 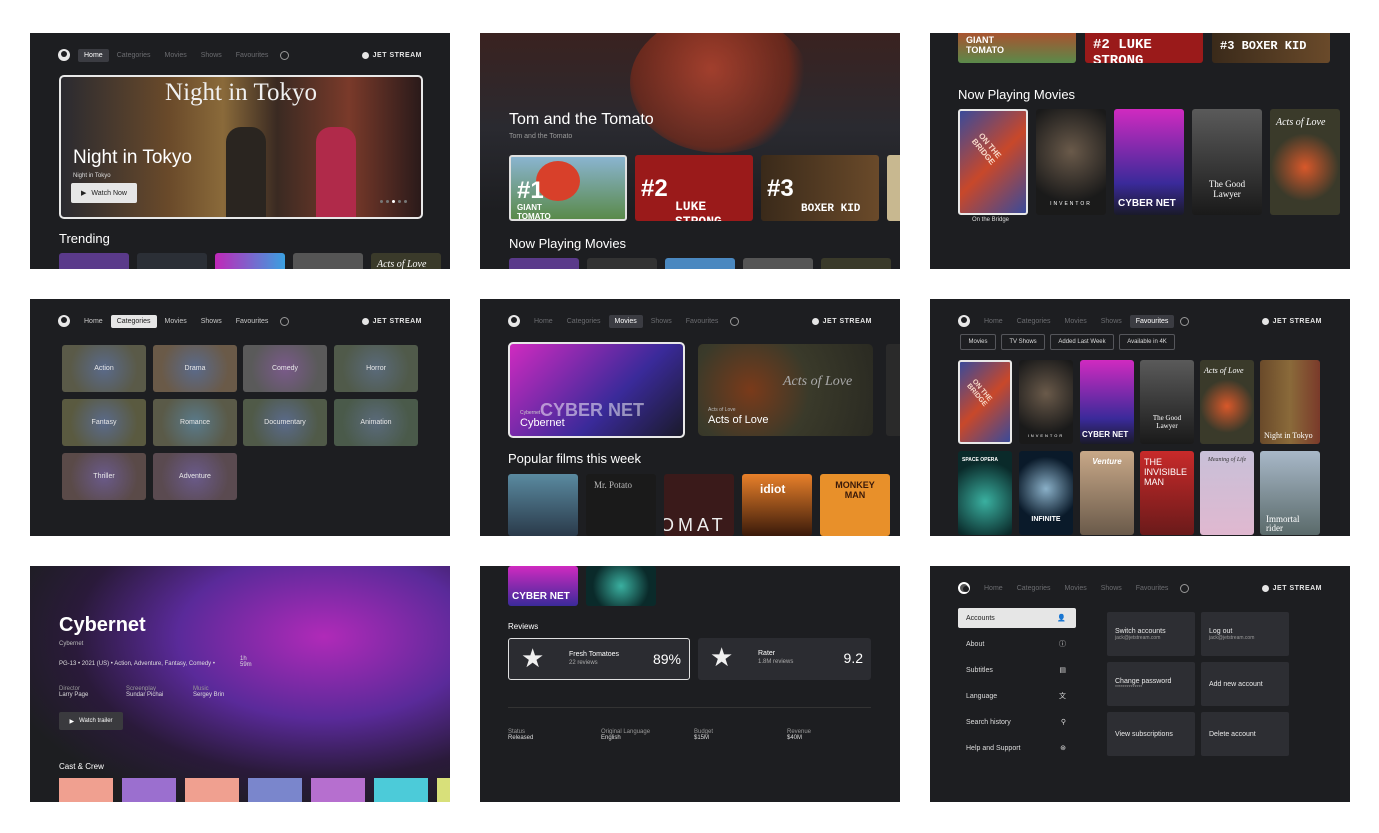 I want to click on settings-item-search-history: Search history ⚲, so click(x=1017, y=722).